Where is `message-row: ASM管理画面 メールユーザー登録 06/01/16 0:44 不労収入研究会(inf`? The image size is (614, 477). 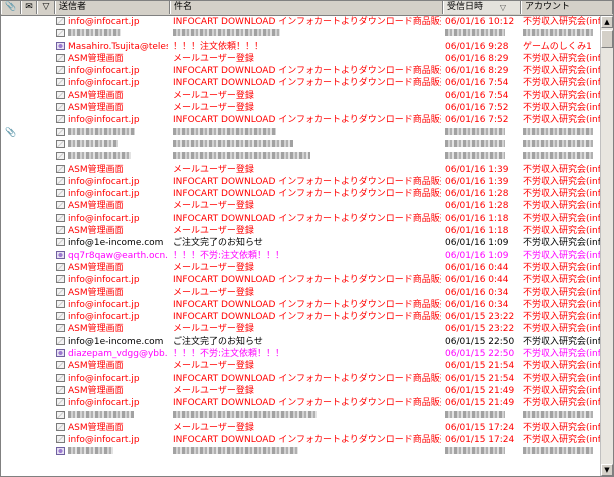 message-row: ASM管理画面 メールユーザー登録 06/01/16 0:44 不労収入研究会(inf is located at coordinates (301, 268).